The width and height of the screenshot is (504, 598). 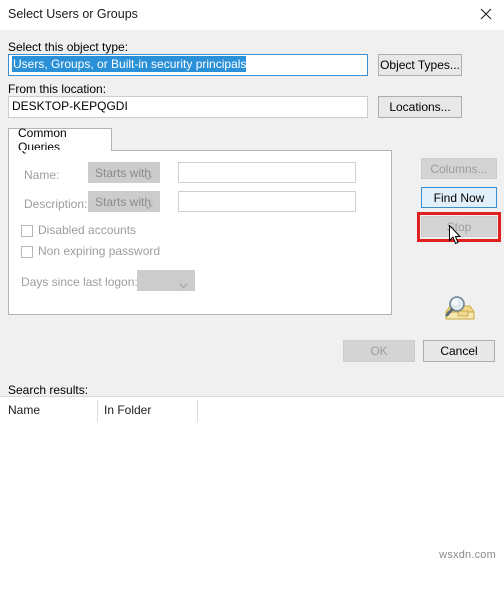 I want to click on mouse-cursor, so click(x=456, y=235).